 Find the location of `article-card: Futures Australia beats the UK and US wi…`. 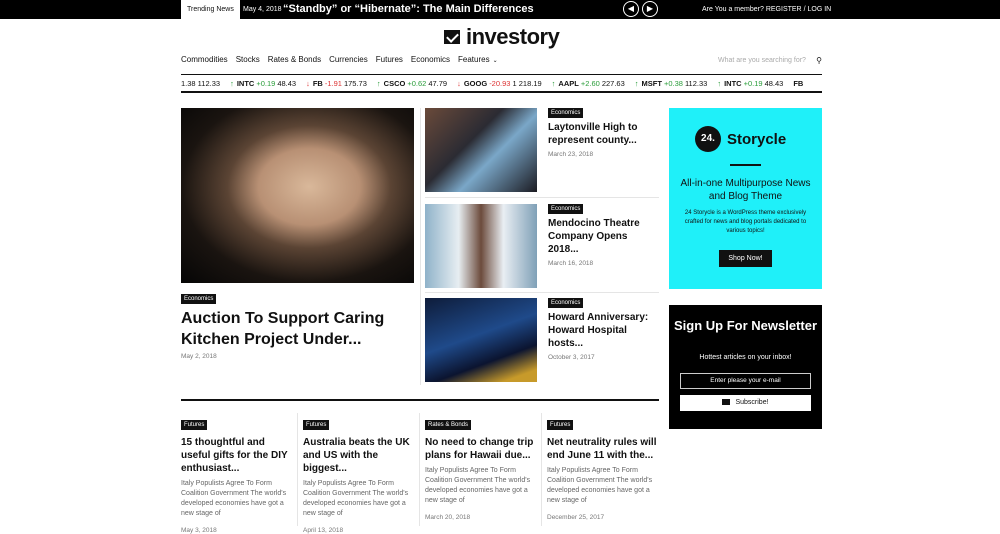

article-card: Futures Australia beats the UK and US wi… is located at coordinates (359, 473).